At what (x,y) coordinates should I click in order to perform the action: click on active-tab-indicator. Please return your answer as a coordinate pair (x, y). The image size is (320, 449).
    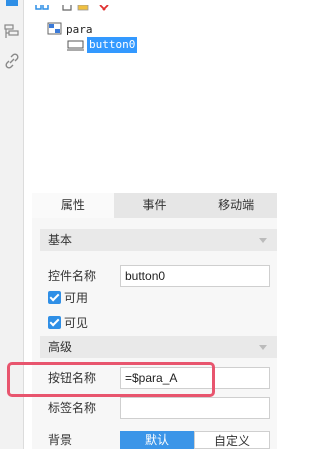
    Looking at the image, I should click on (12, 3).